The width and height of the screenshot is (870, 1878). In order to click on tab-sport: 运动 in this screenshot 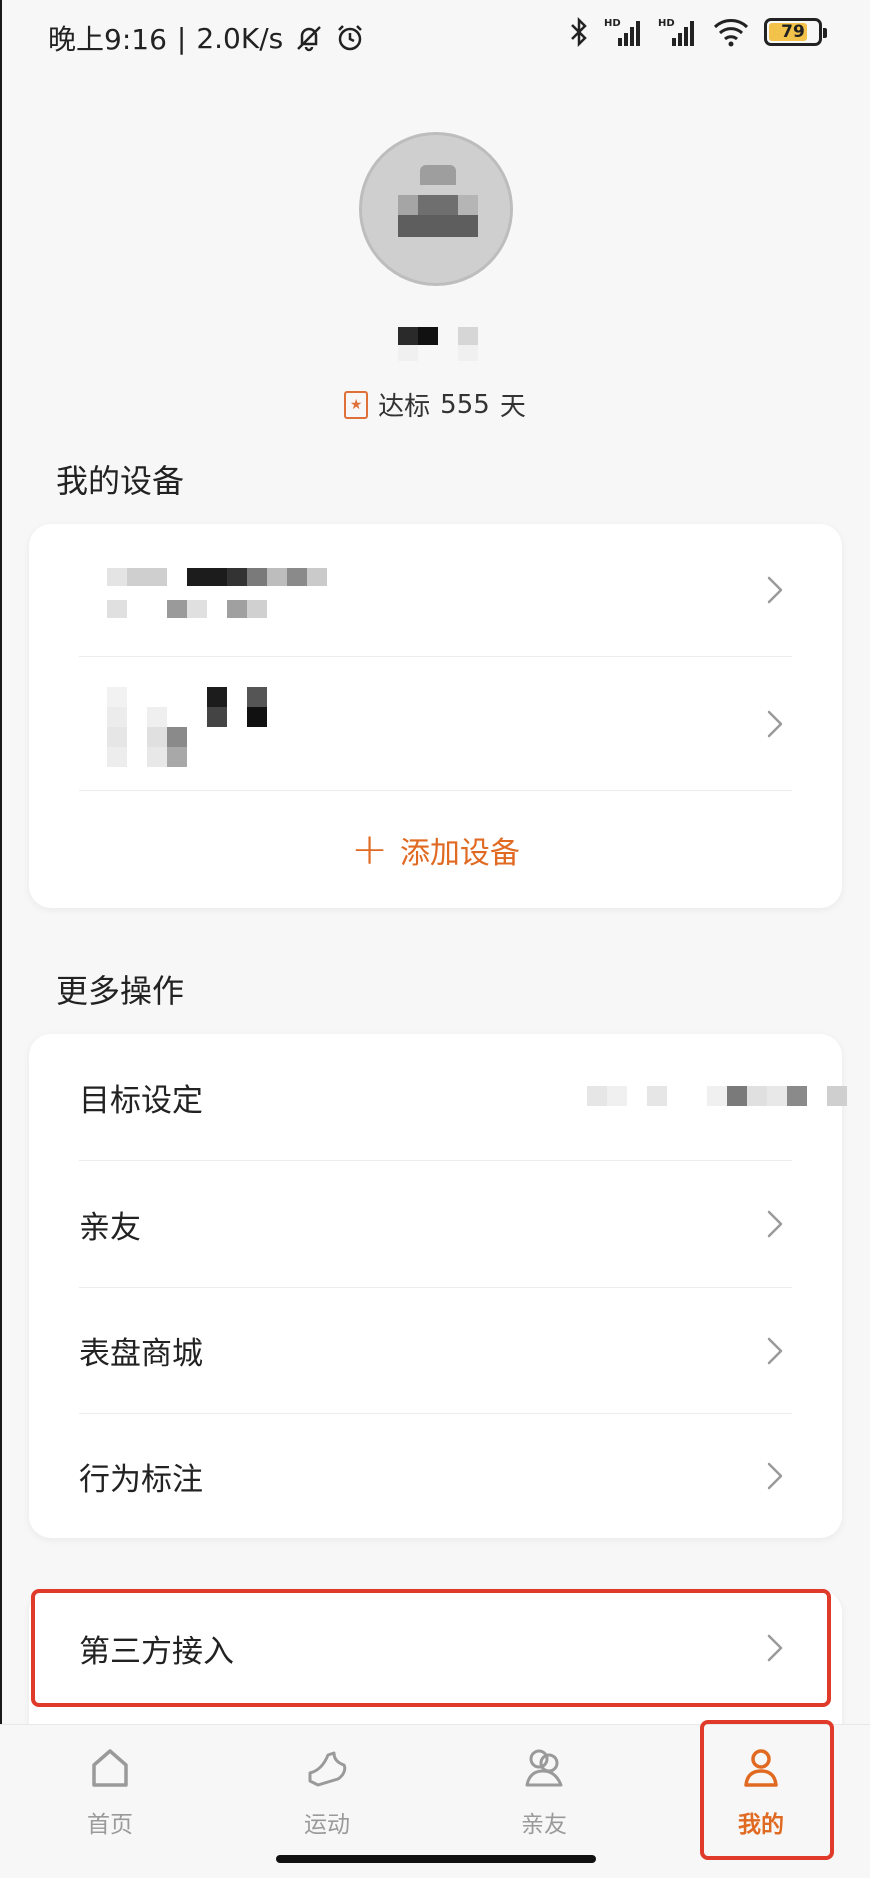, I will do `click(327, 1792)`.